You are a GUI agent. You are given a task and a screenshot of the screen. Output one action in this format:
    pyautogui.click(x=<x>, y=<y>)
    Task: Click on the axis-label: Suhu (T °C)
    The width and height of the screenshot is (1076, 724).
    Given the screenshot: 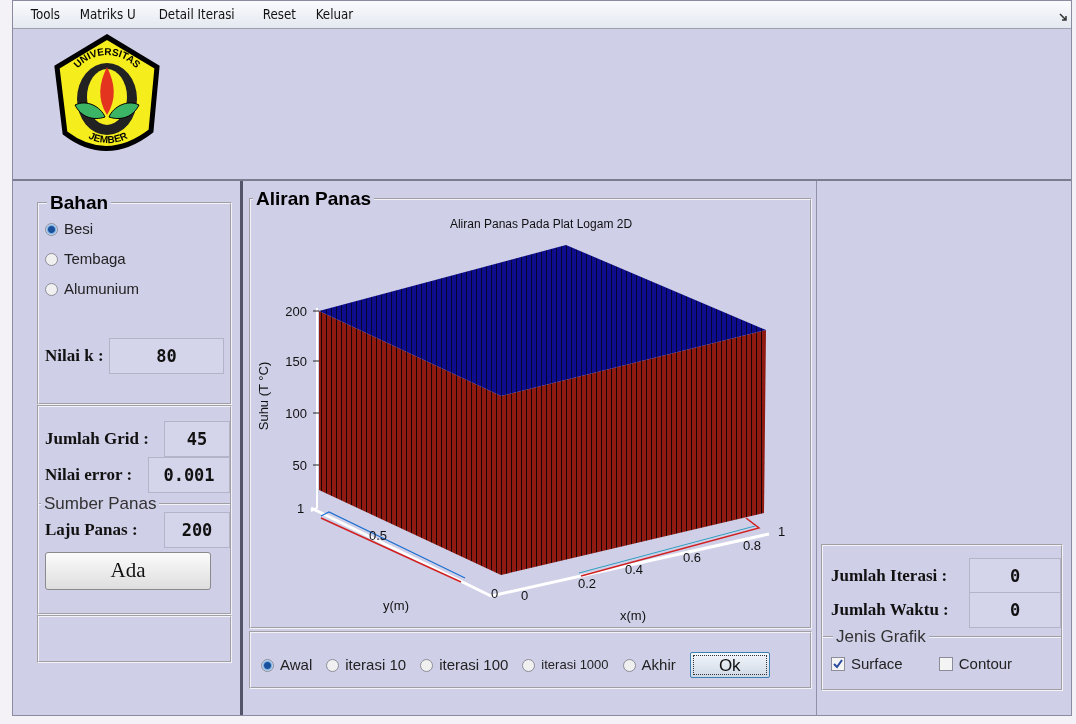 What is the action you would take?
    pyautogui.click(x=263, y=396)
    